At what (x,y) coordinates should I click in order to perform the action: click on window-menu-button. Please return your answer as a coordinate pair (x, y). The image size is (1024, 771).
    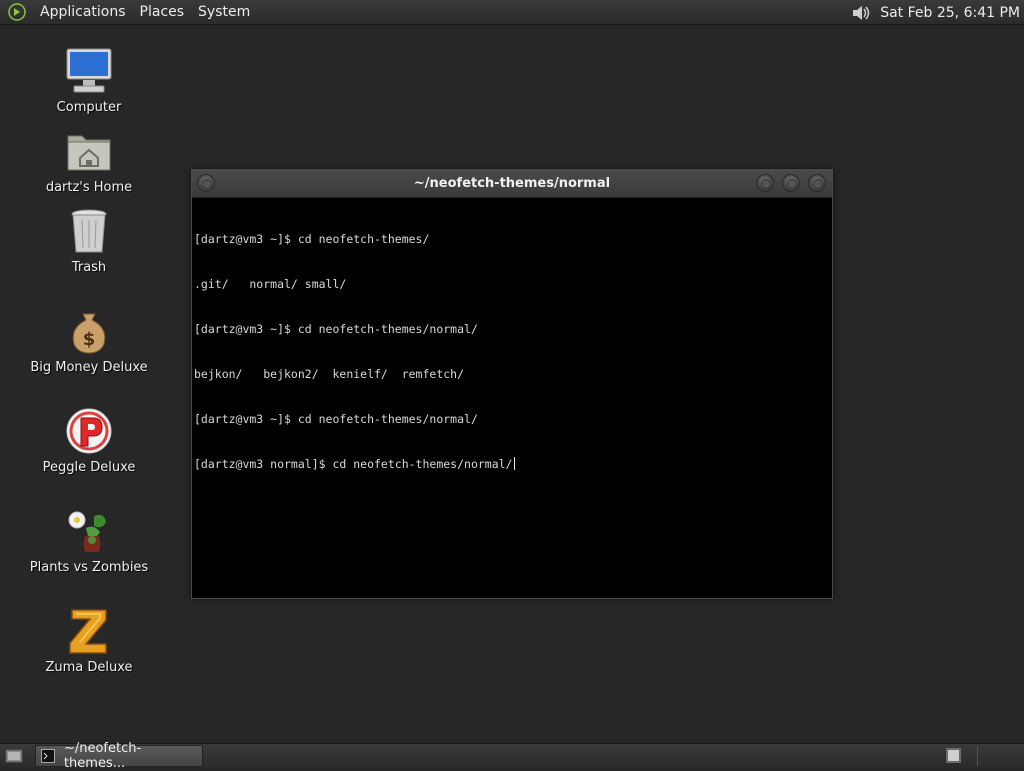
    Looking at the image, I should click on (206, 183).